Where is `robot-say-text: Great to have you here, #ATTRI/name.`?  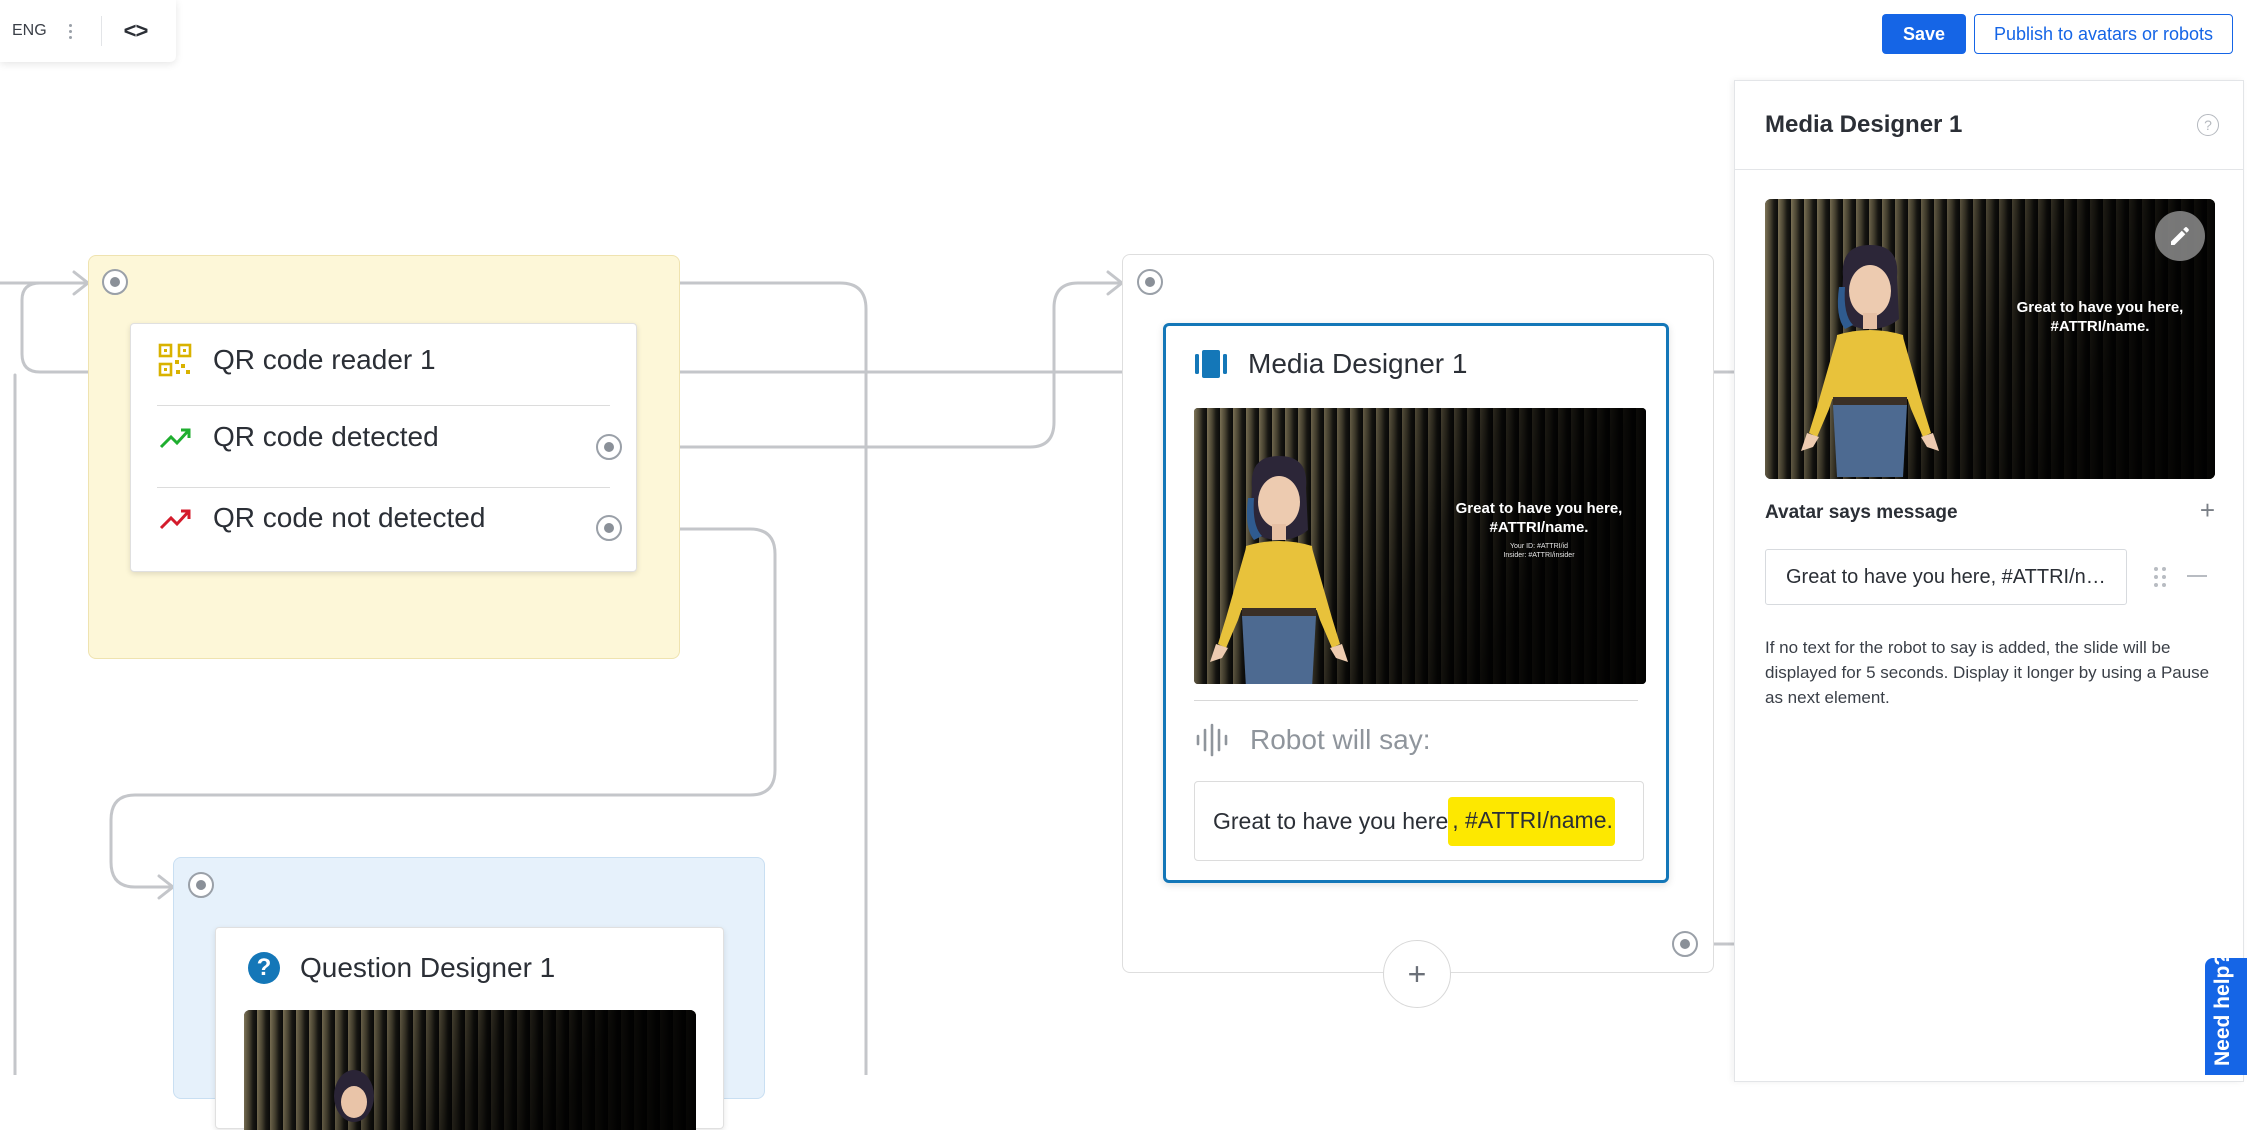
robot-say-text: Great to have you here, #ATTRI/name. is located at coordinates (1419, 821).